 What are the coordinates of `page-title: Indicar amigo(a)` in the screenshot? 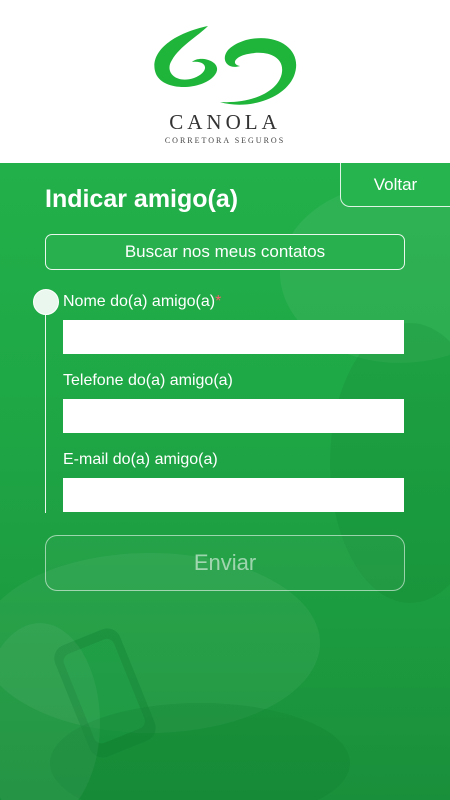 It's located at (142, 199).